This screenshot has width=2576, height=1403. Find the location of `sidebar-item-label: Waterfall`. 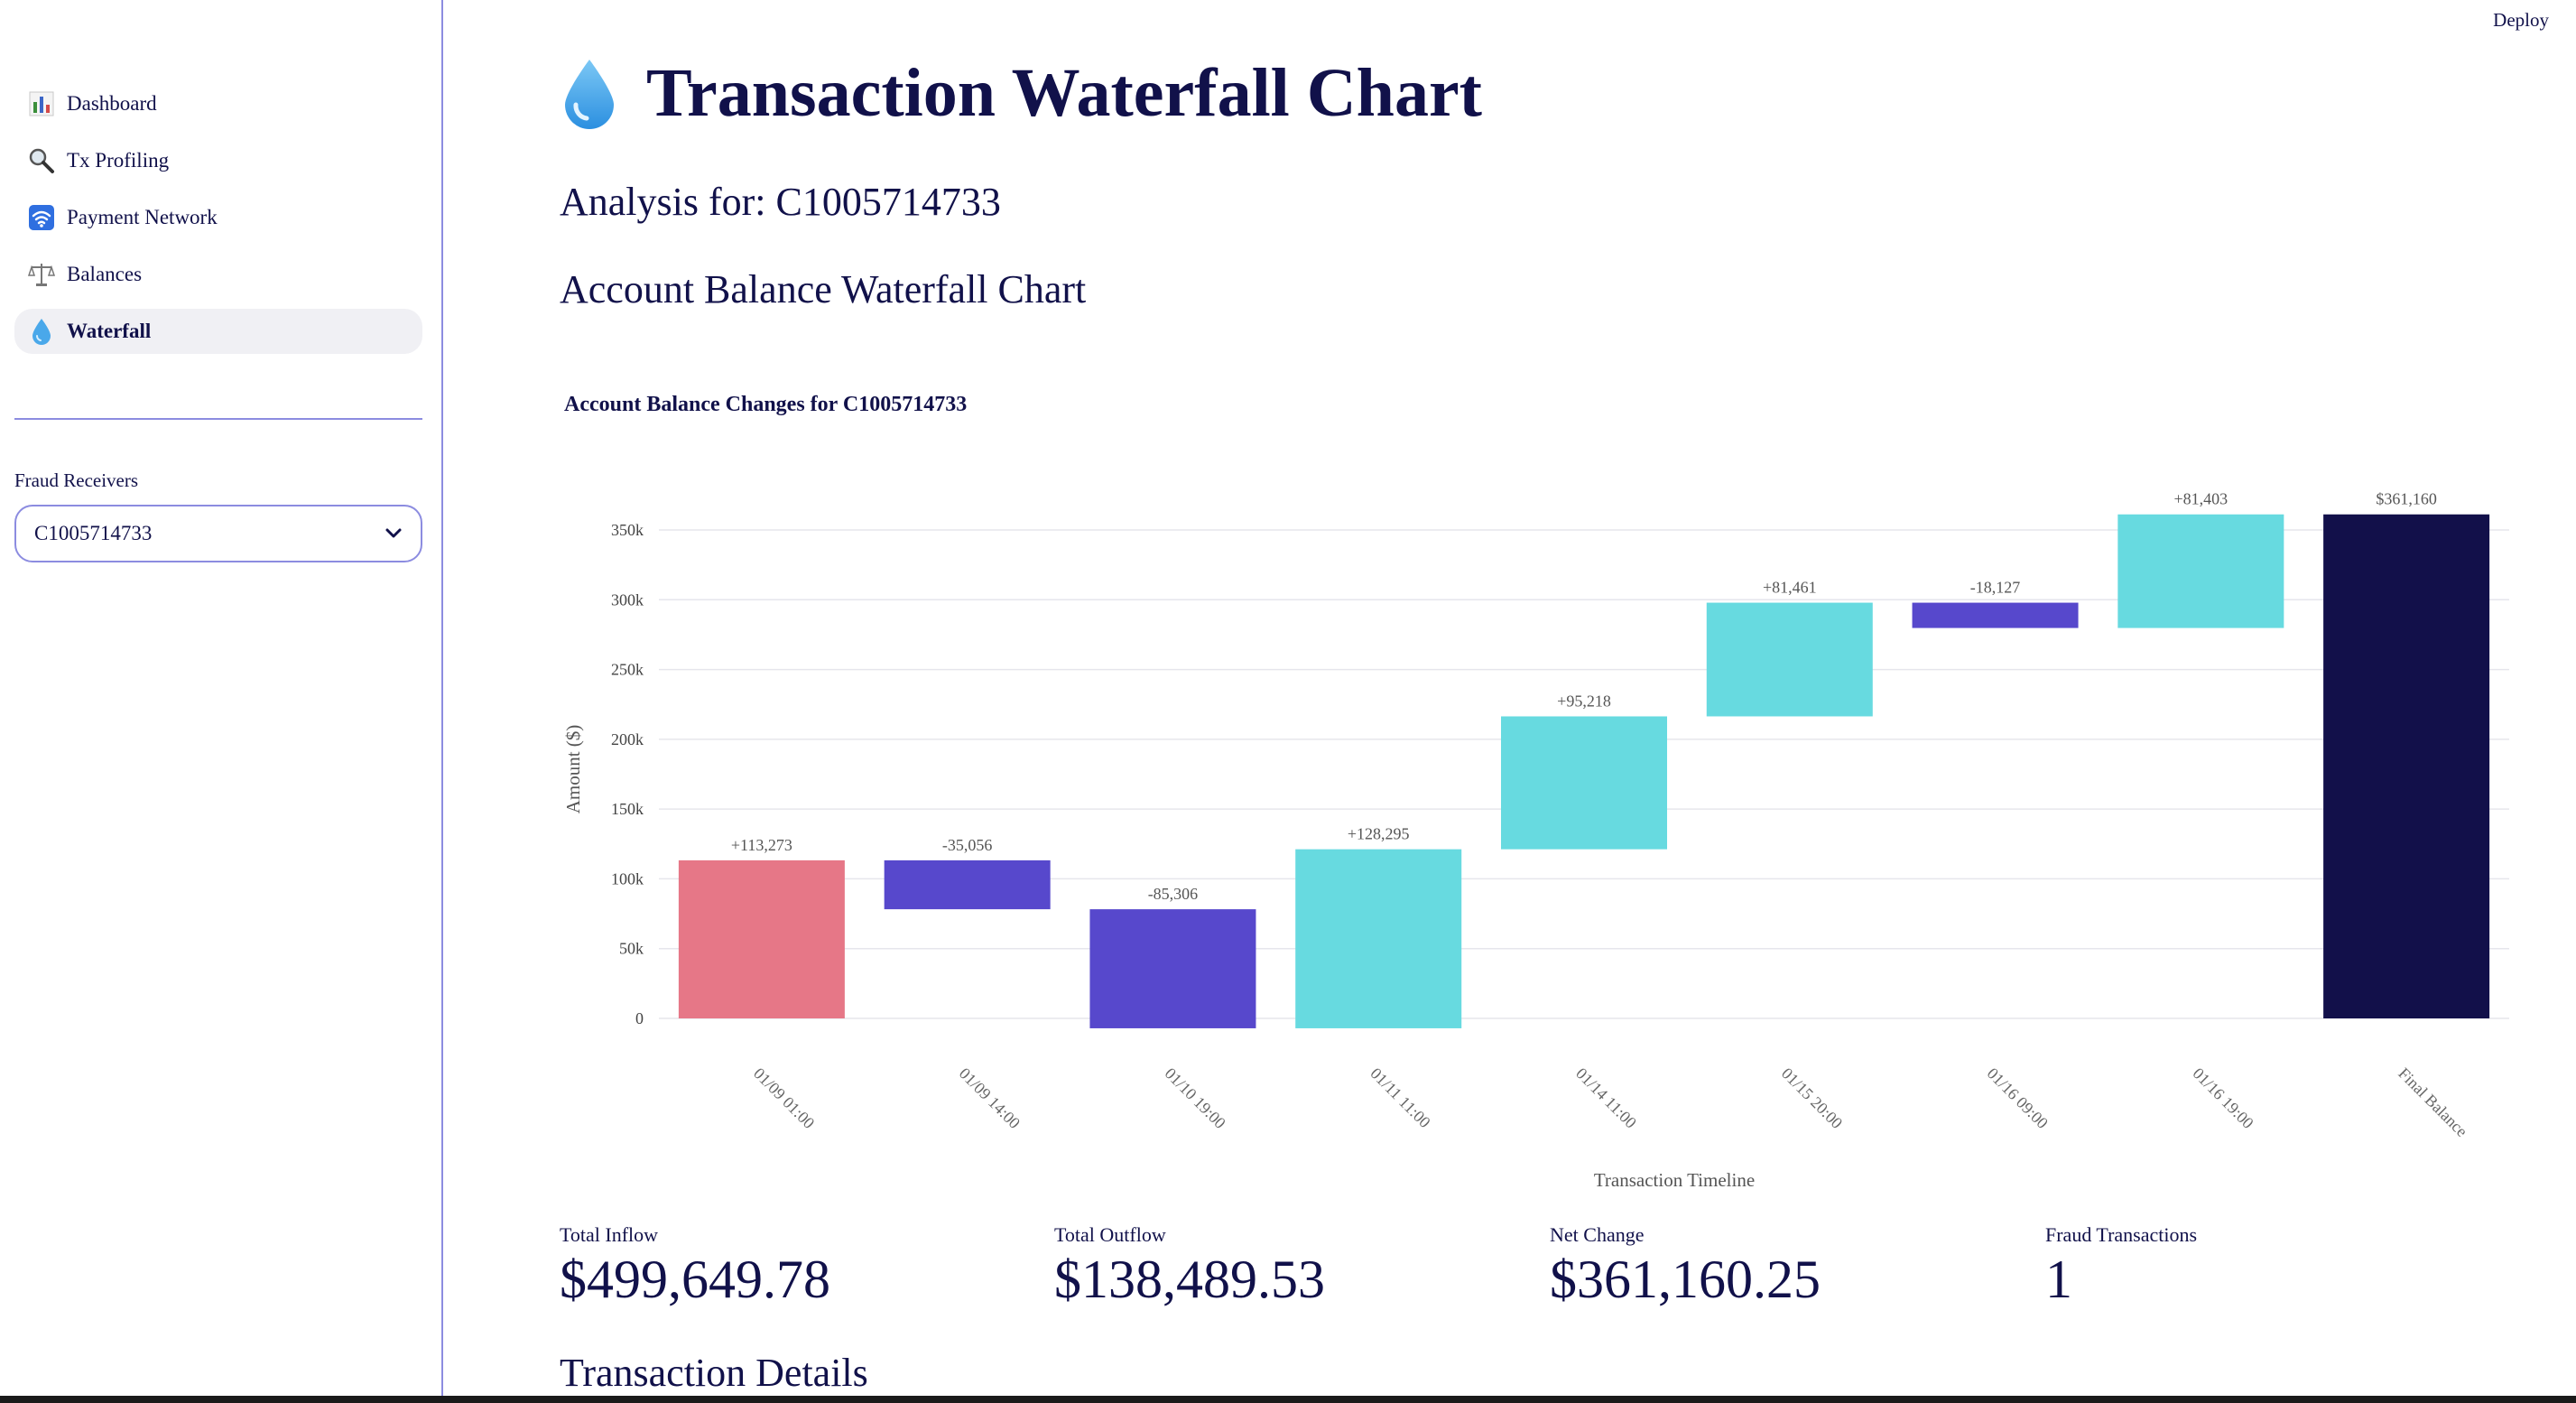

sidebar-item-label: Waterfall is located at coordinates (110, 331).